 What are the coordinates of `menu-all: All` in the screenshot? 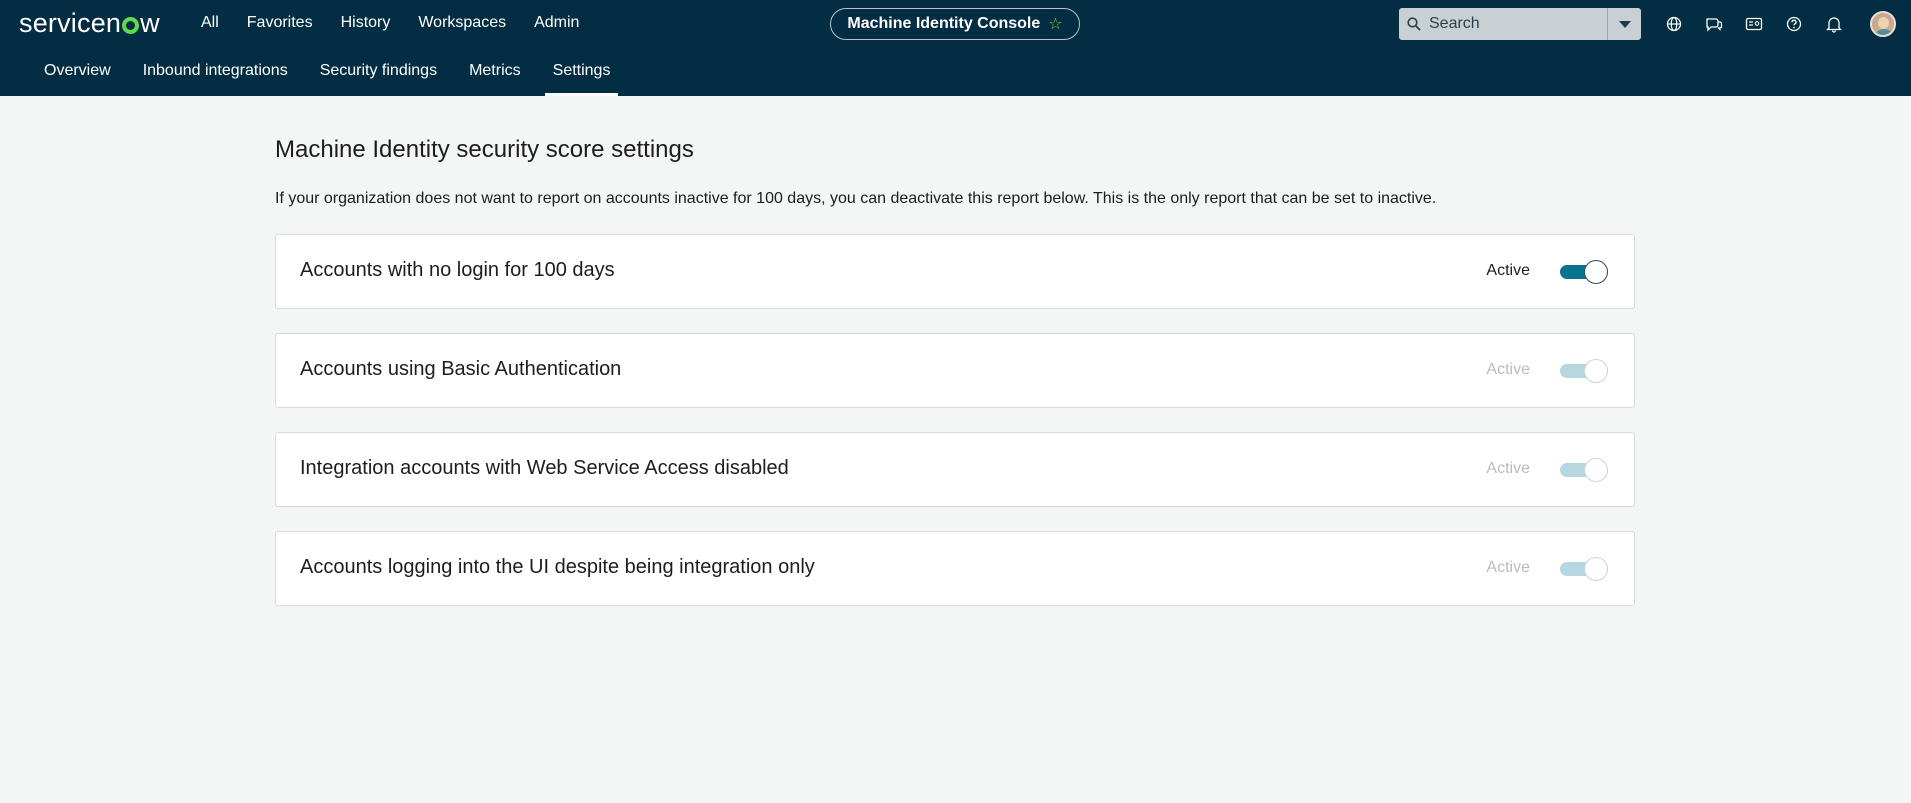 It's located at (210, 23).